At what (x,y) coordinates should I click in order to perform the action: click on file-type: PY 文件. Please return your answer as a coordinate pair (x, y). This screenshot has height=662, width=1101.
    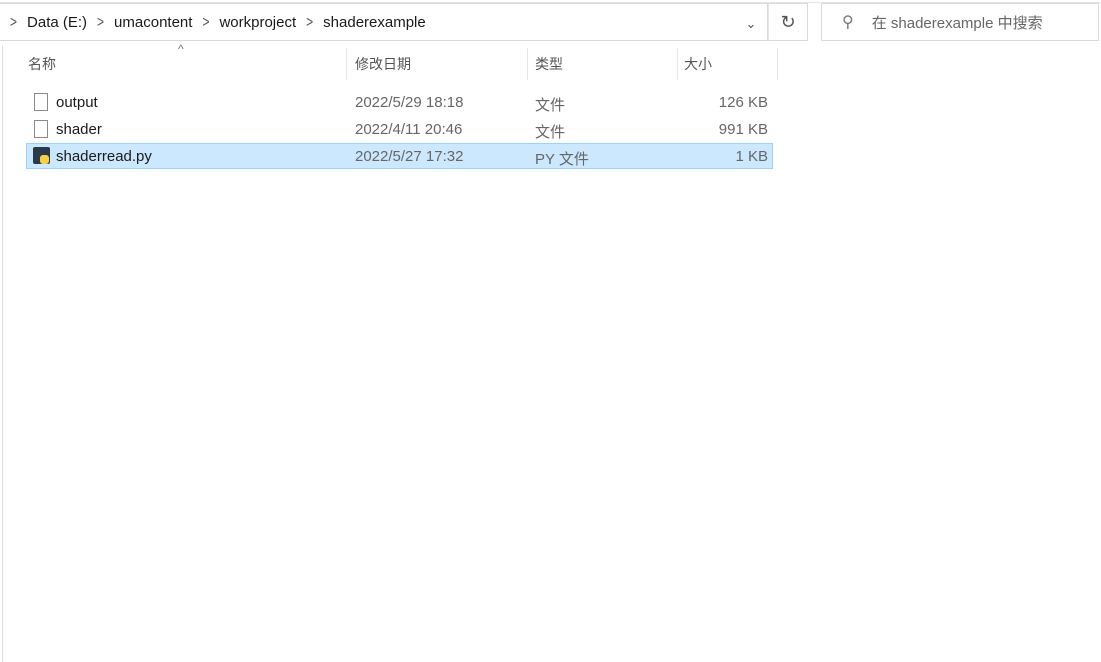
    Looking at the image, I should click on (562, 159).